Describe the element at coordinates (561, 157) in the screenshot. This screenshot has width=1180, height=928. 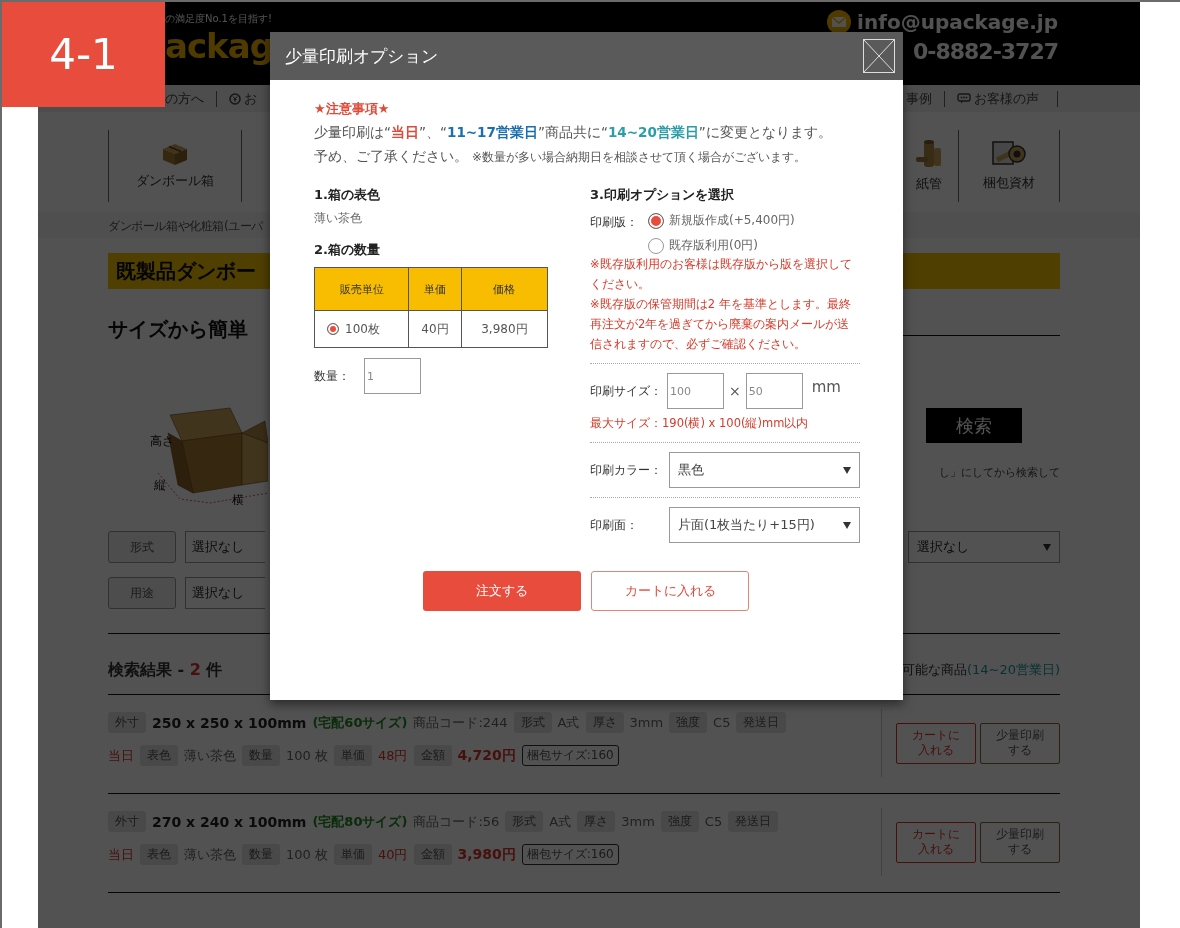
I see `notice-text: 予め、ご了承ください。 ※数量が多い場合納期日を相談させて頂く場合がございます。` at that location.